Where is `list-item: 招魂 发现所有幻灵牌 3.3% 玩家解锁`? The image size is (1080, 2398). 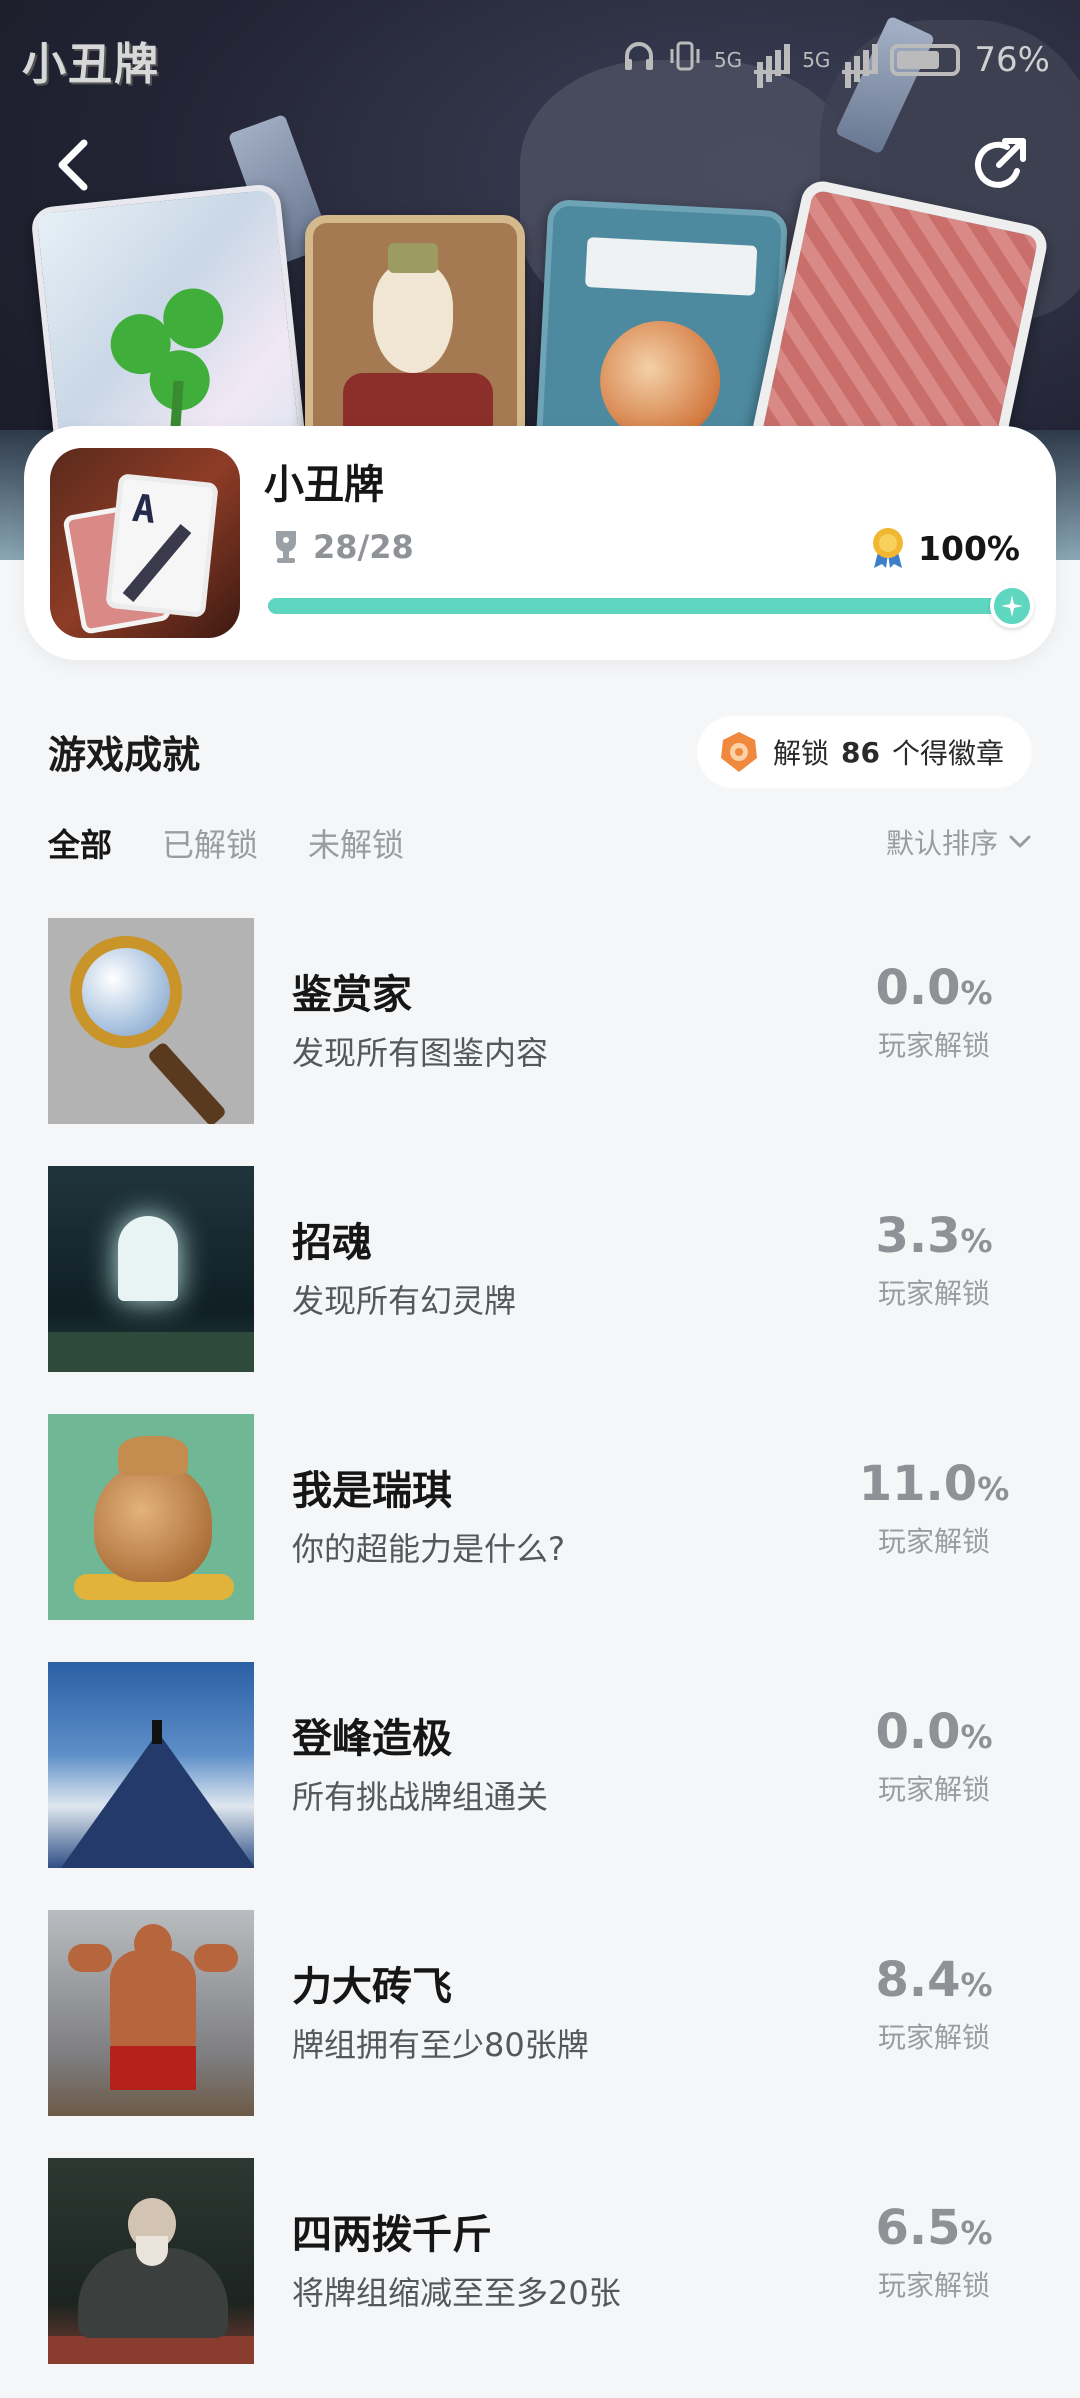 list-item: 招魂 发现所有幻灵牌 3.3% 玩家解锁 is located at coordinates (540, 1269).